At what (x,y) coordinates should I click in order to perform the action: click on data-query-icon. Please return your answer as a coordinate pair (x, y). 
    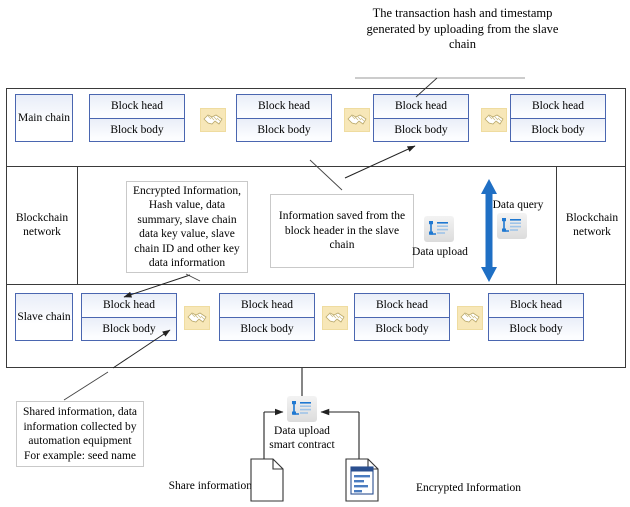
    Looking at the image, I should click on (512, 226).